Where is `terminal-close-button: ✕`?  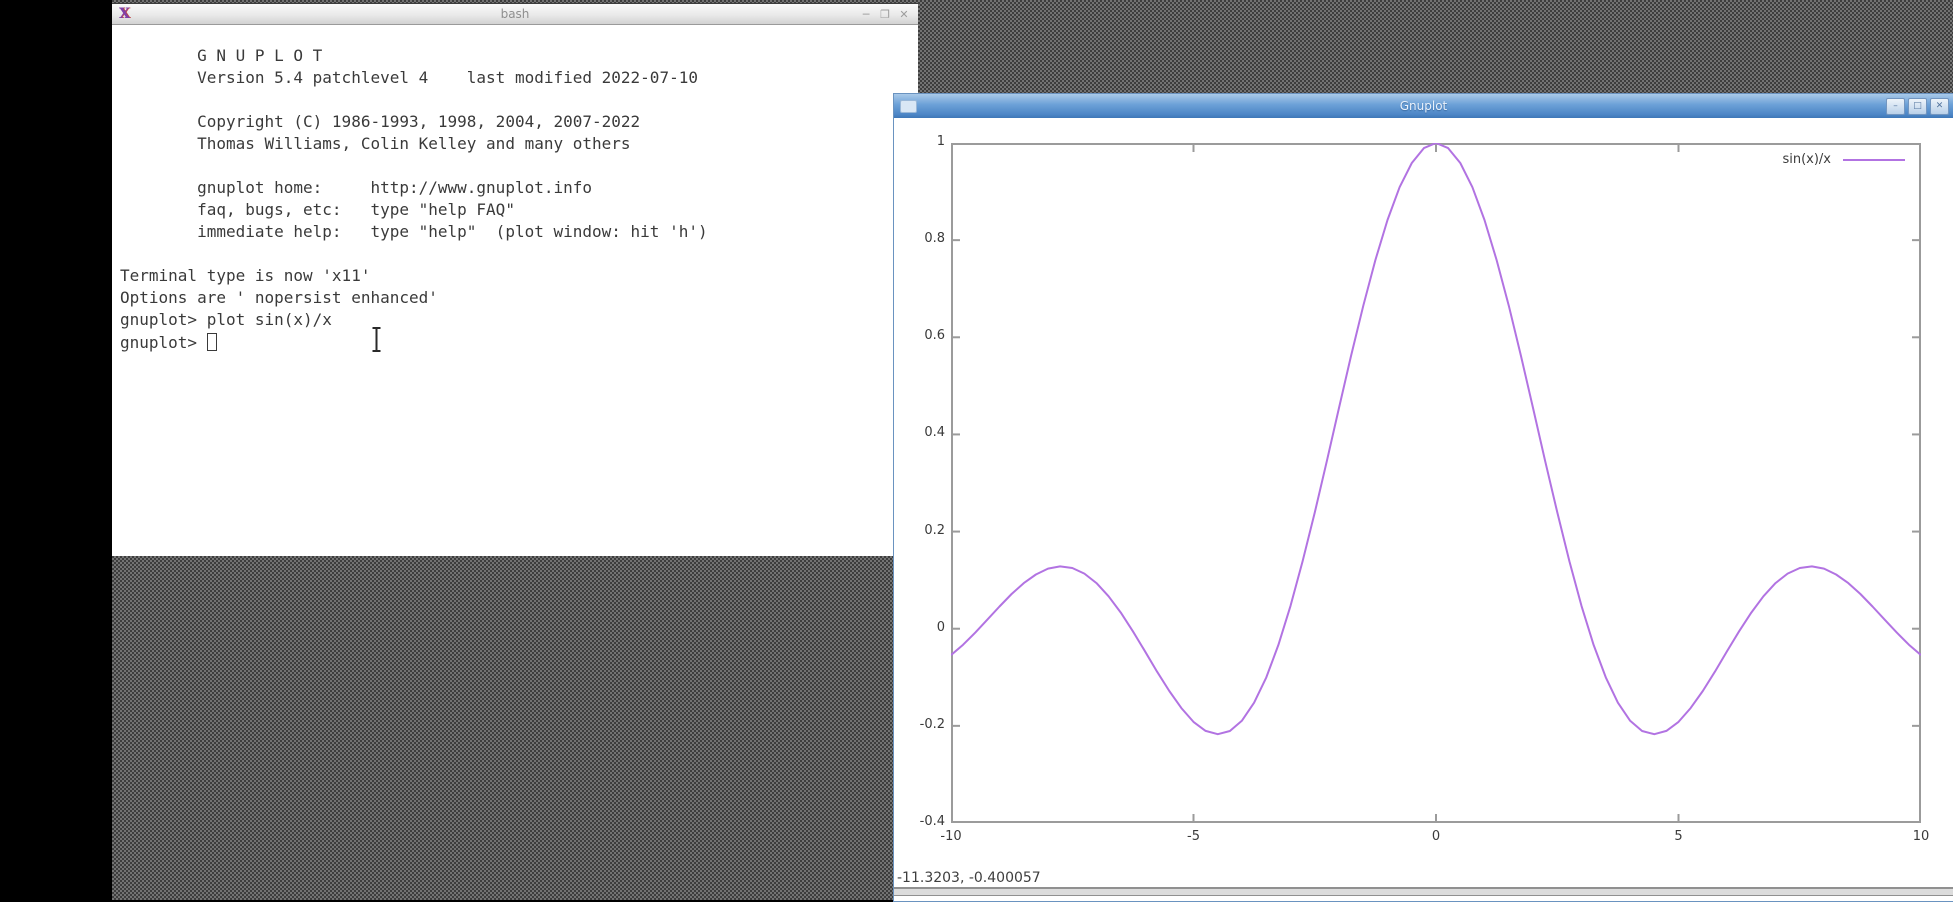
terminal-close-button: ✕ is located at coordinates (904, 14).